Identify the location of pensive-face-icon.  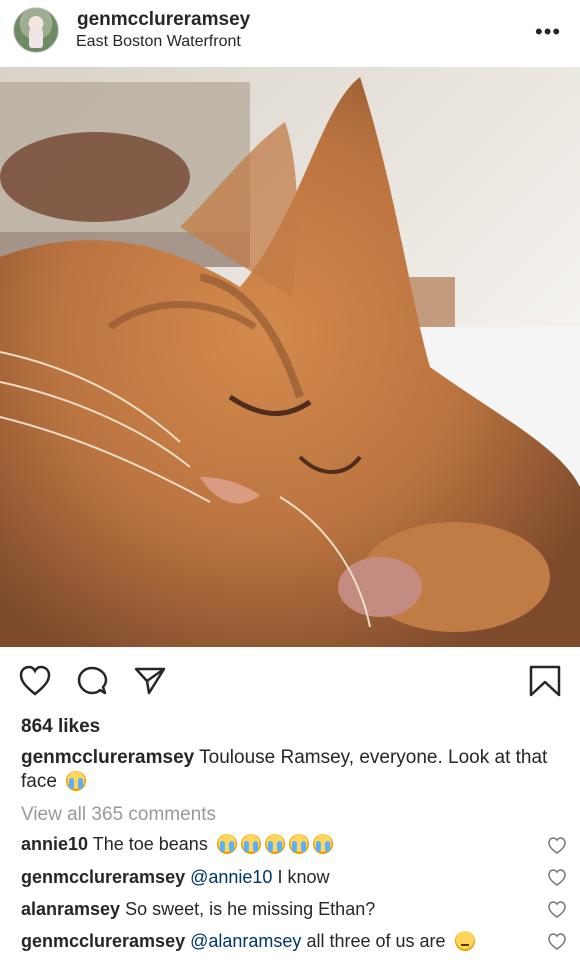
(464, 941).